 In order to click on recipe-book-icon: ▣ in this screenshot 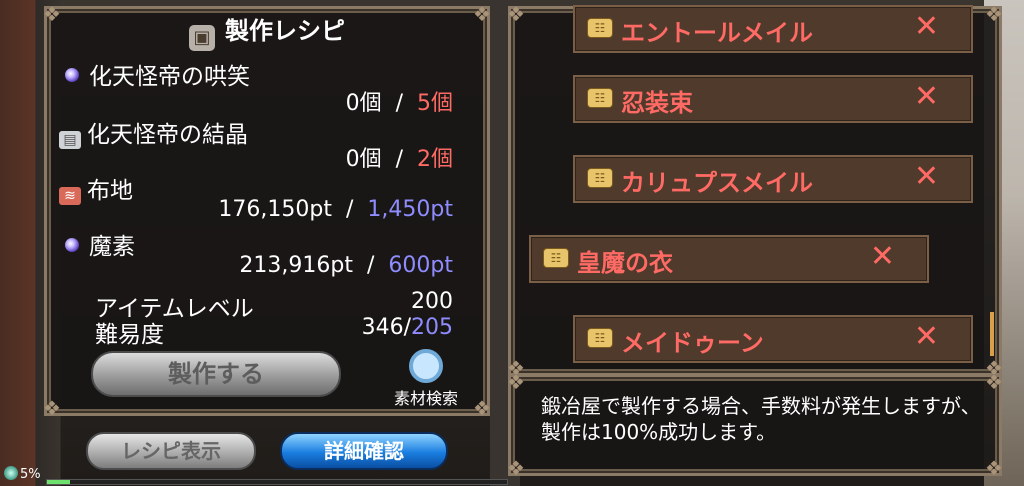, I will do `click(202, 38)`.